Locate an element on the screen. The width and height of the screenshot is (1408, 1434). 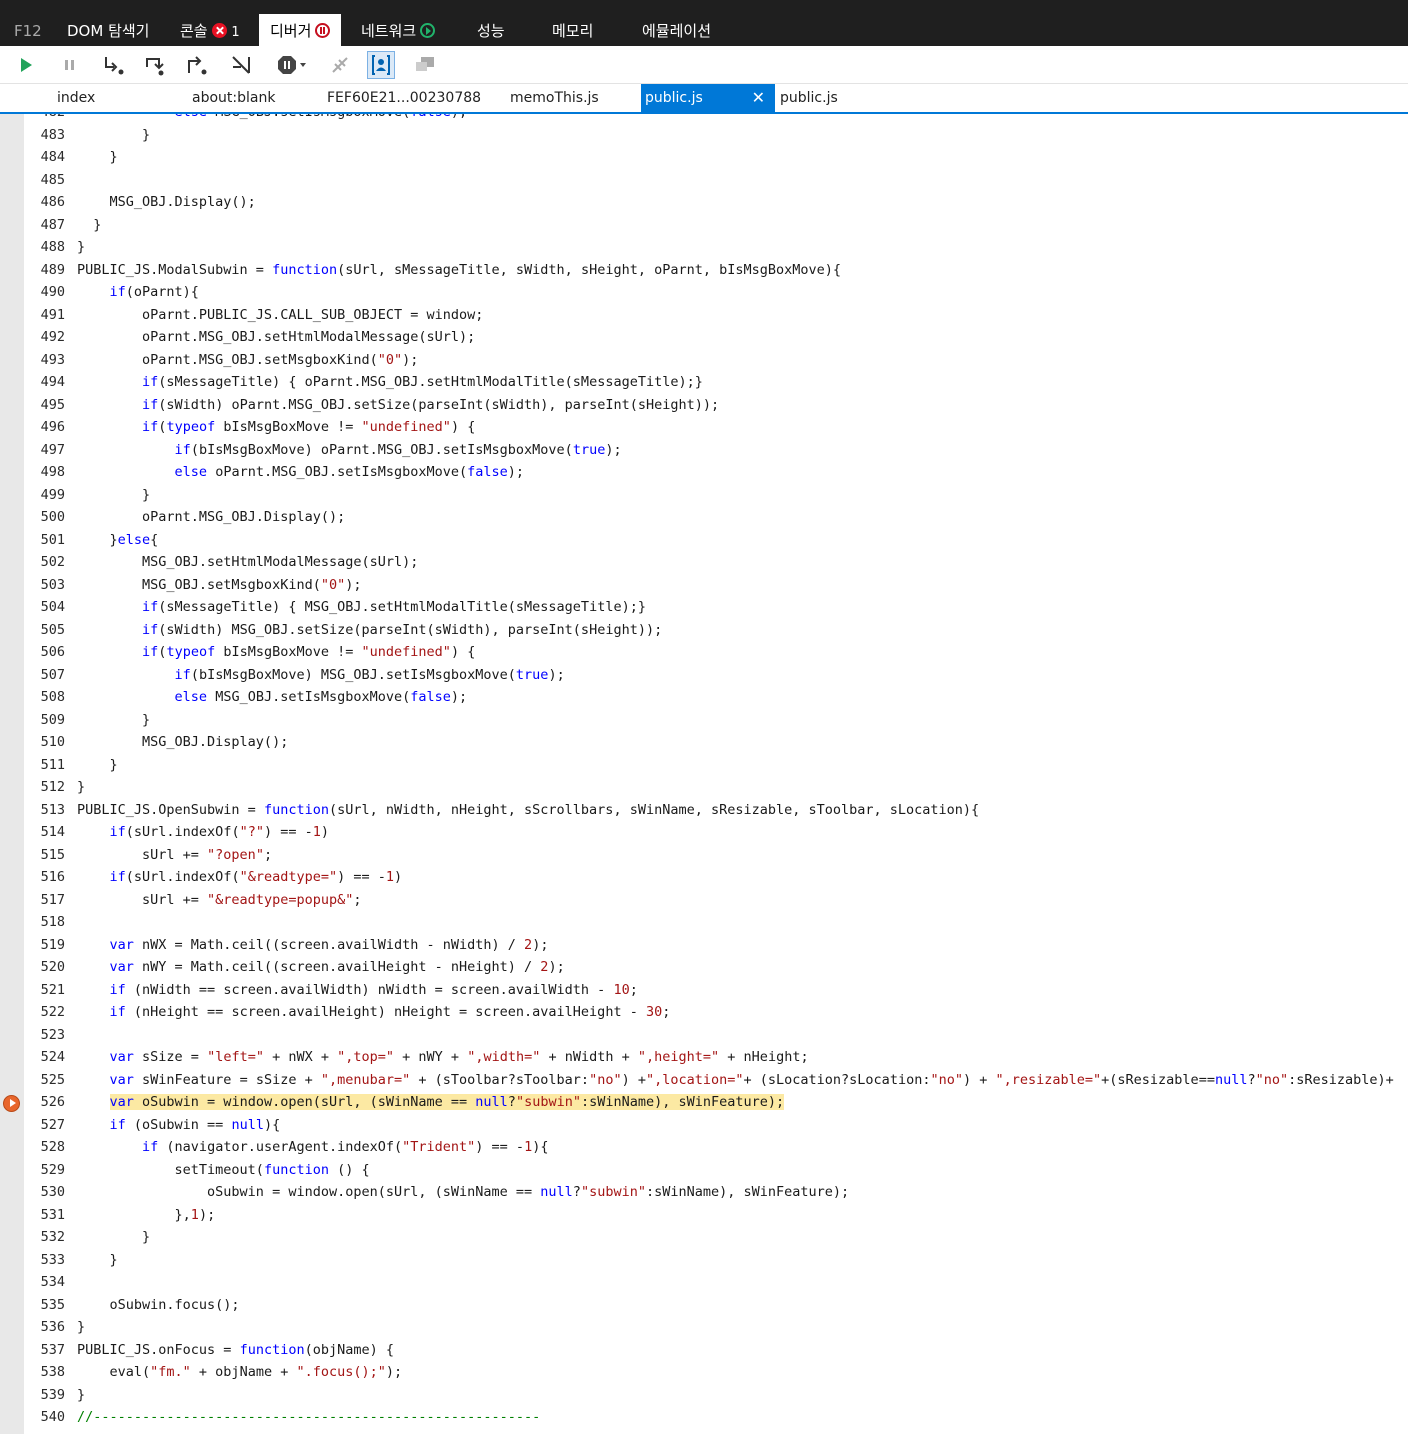
line-number: 482 is located at coordinates (44, 119).